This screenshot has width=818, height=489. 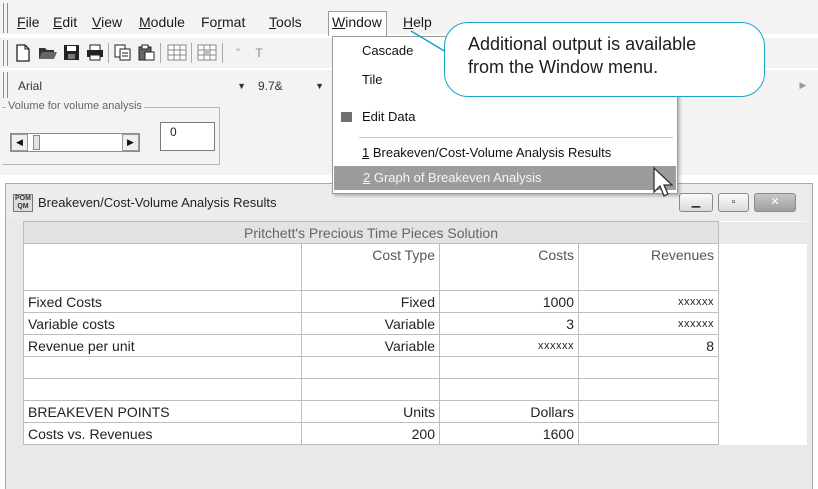 What do you see at coordinates (107, 22) in the screenshot?
I see `menu-view: View` at bounding box center [107, 22].